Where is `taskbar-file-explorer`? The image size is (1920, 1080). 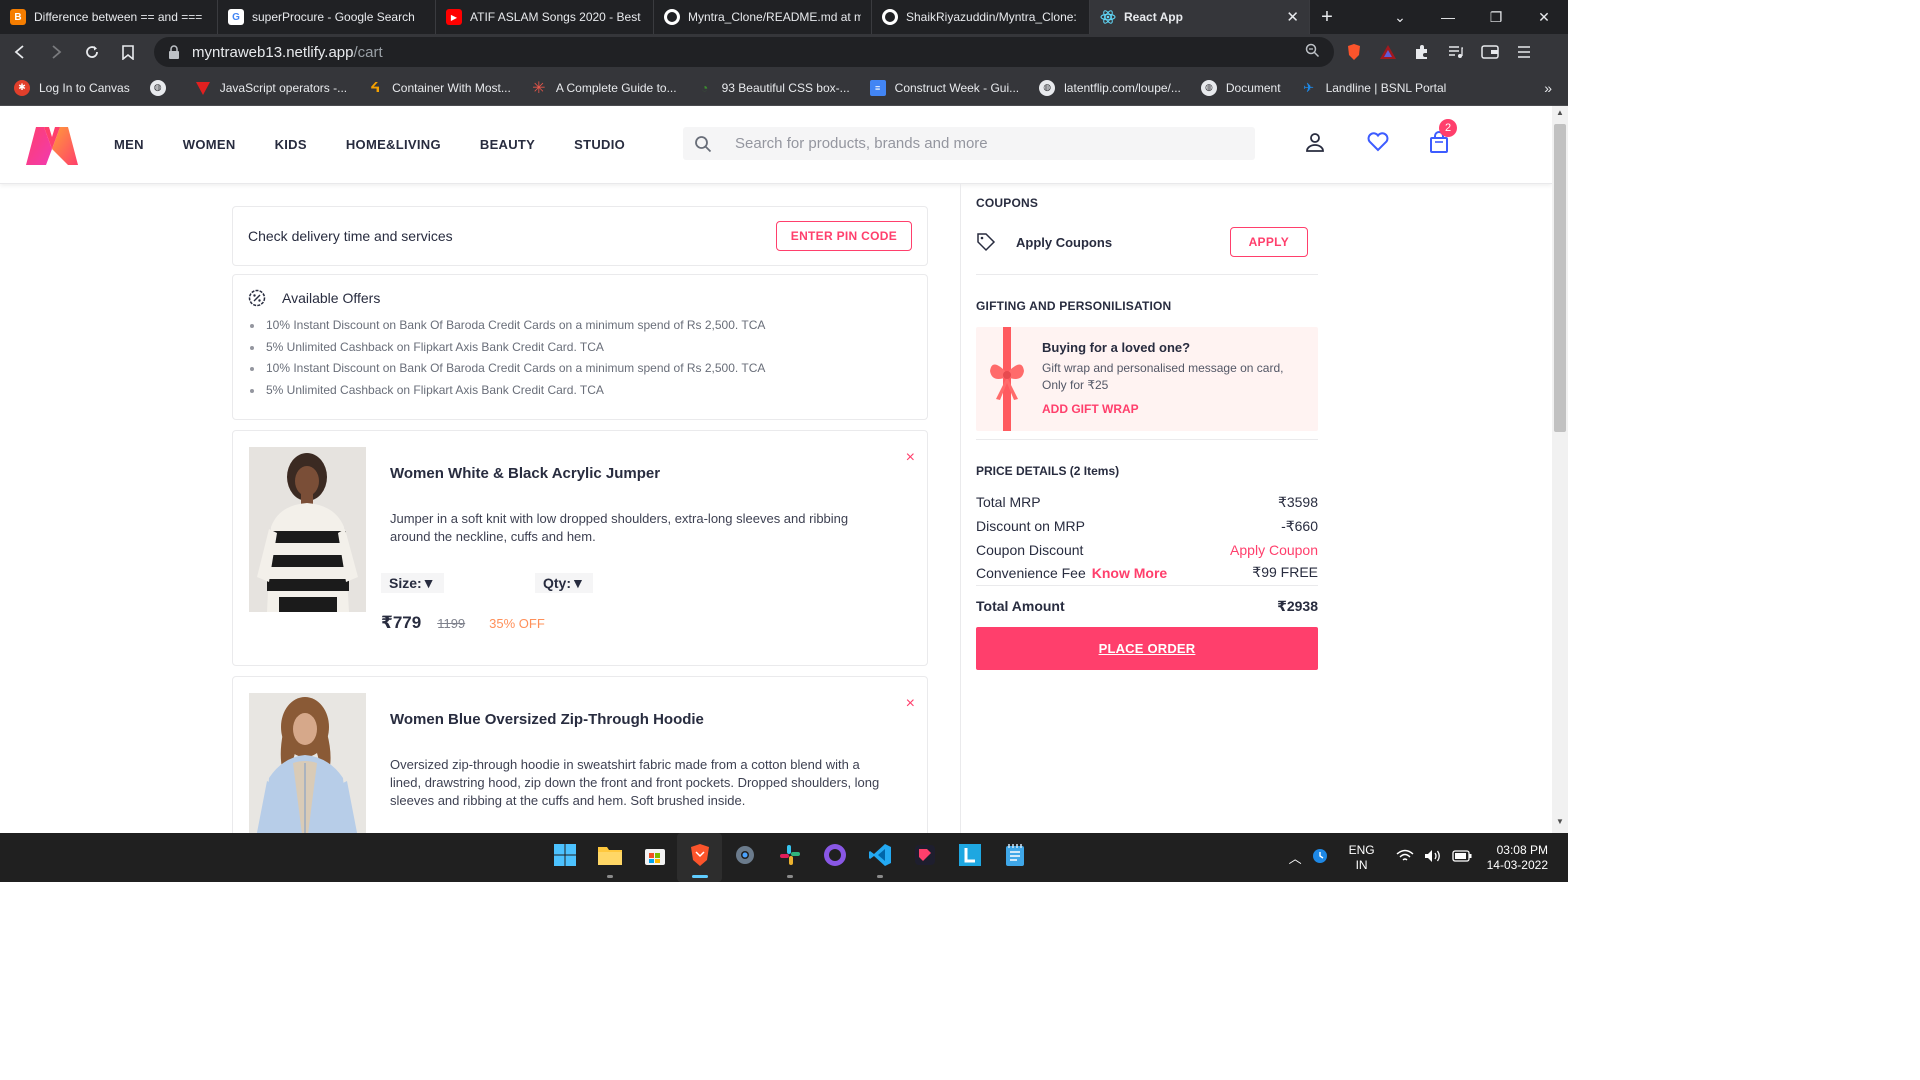
taskbar-file-explorer is located at coordinates (609, 857).